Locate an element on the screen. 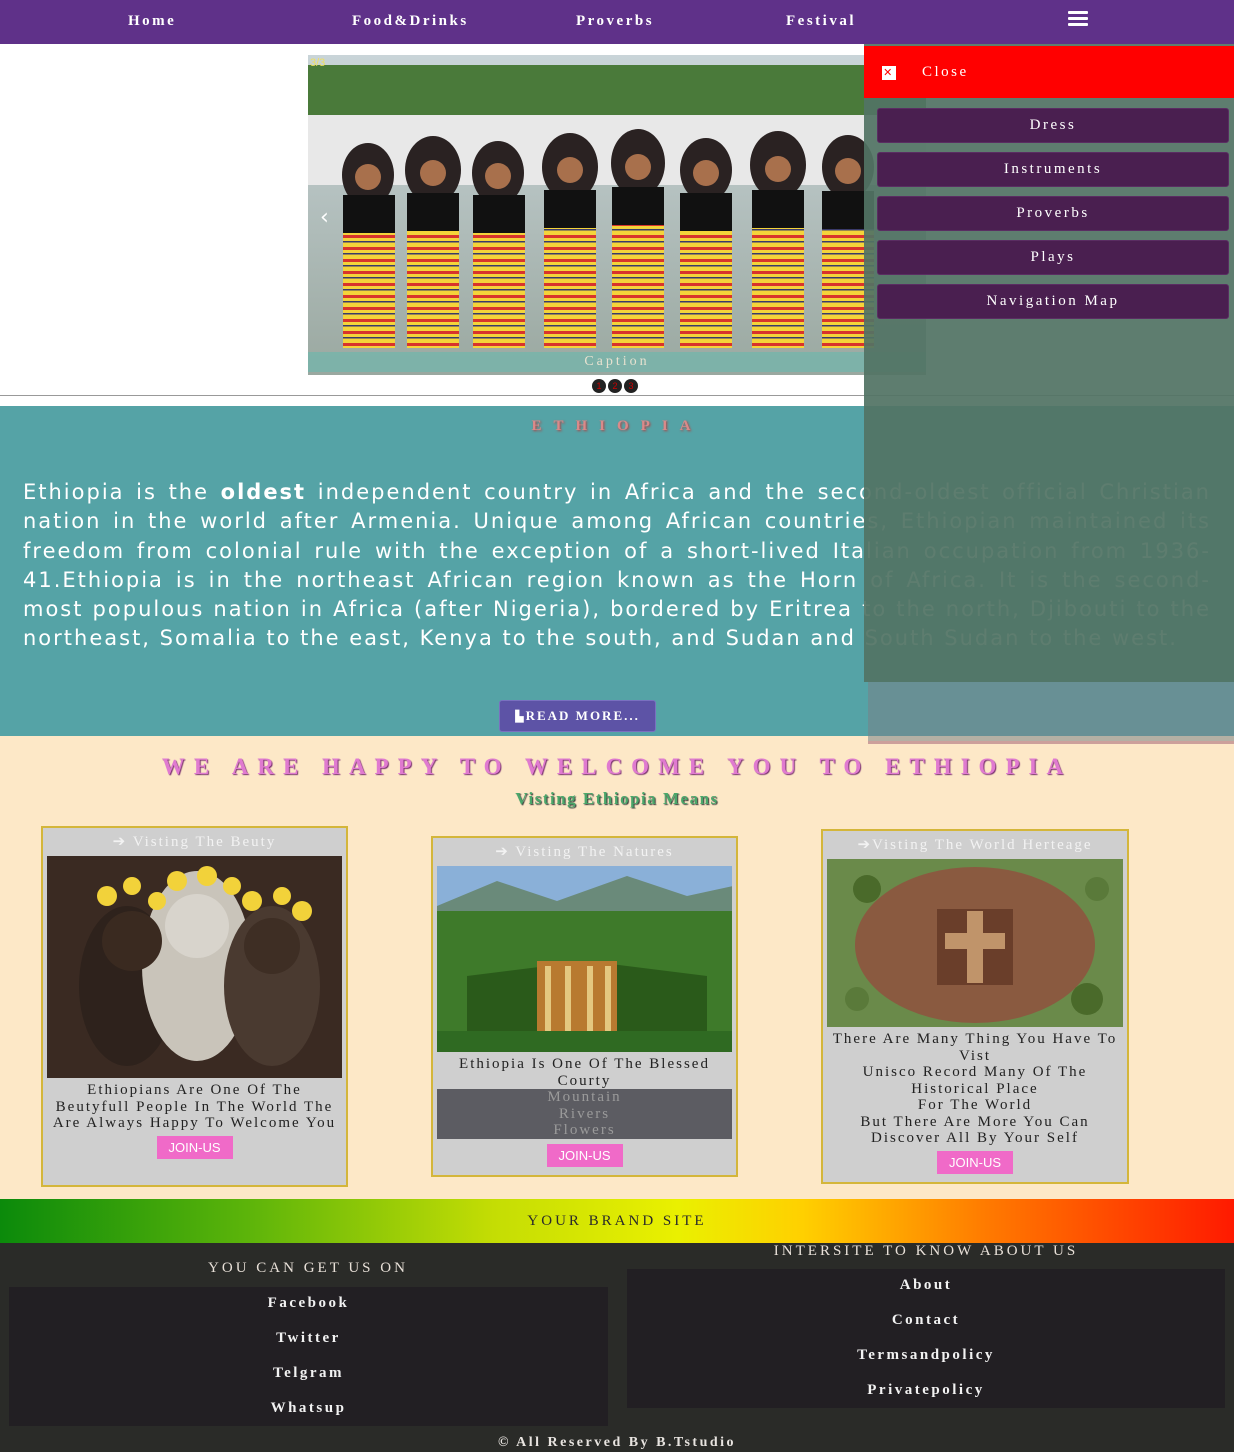 This screenshot has height=1452, width=1234. panel-item-dress: Dress is located at coordinates (1053, 125).